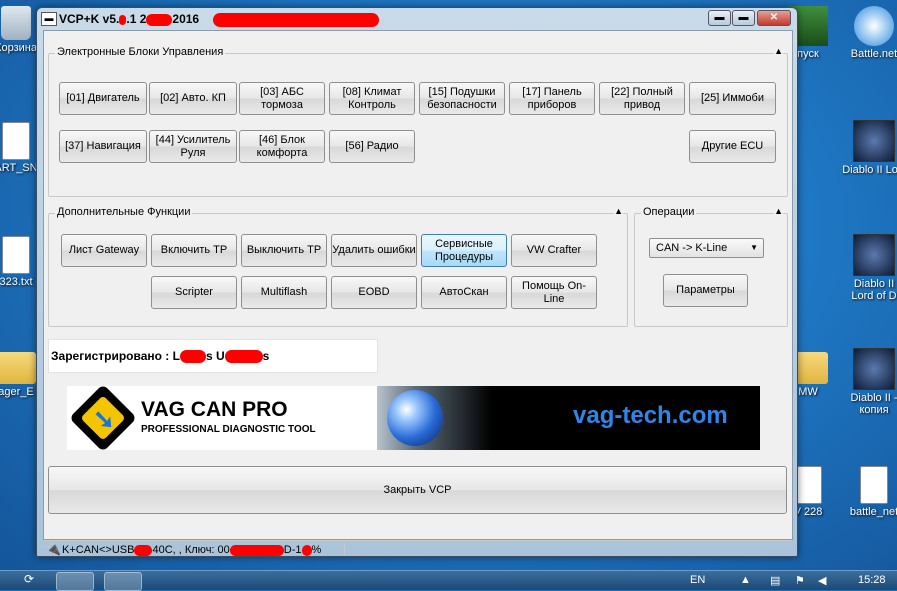  I want to click on desktop-icon-diablo-lod: Diablo II LoD, so click(869, 148).